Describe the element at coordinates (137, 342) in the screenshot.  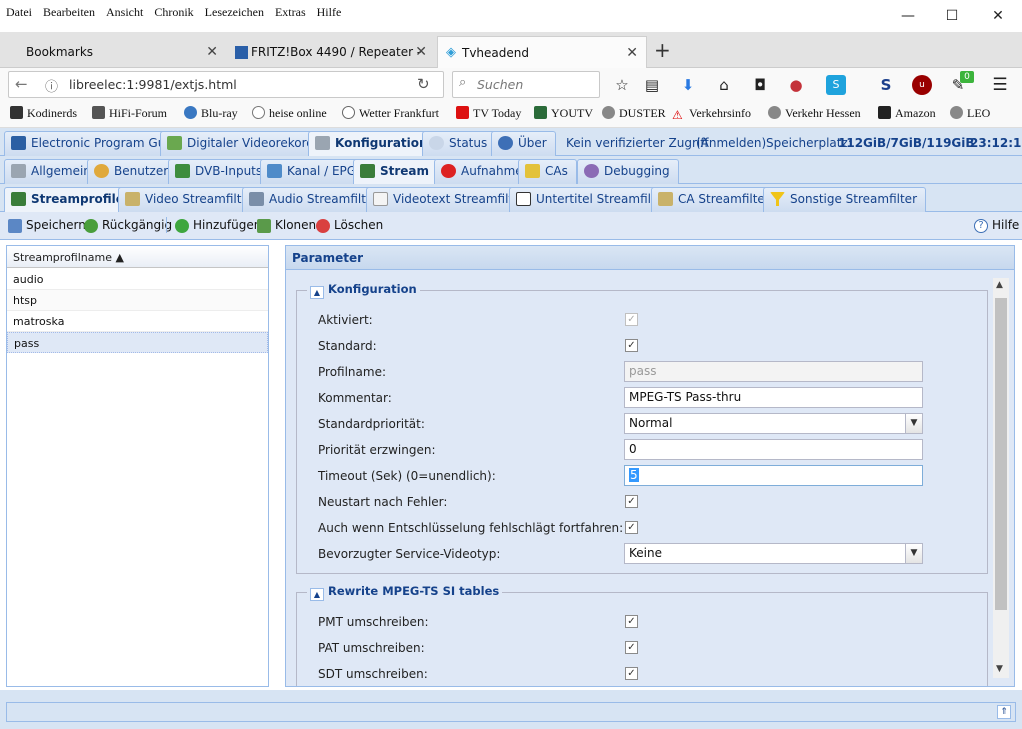
I see `table-row-selected: pass` at that location.